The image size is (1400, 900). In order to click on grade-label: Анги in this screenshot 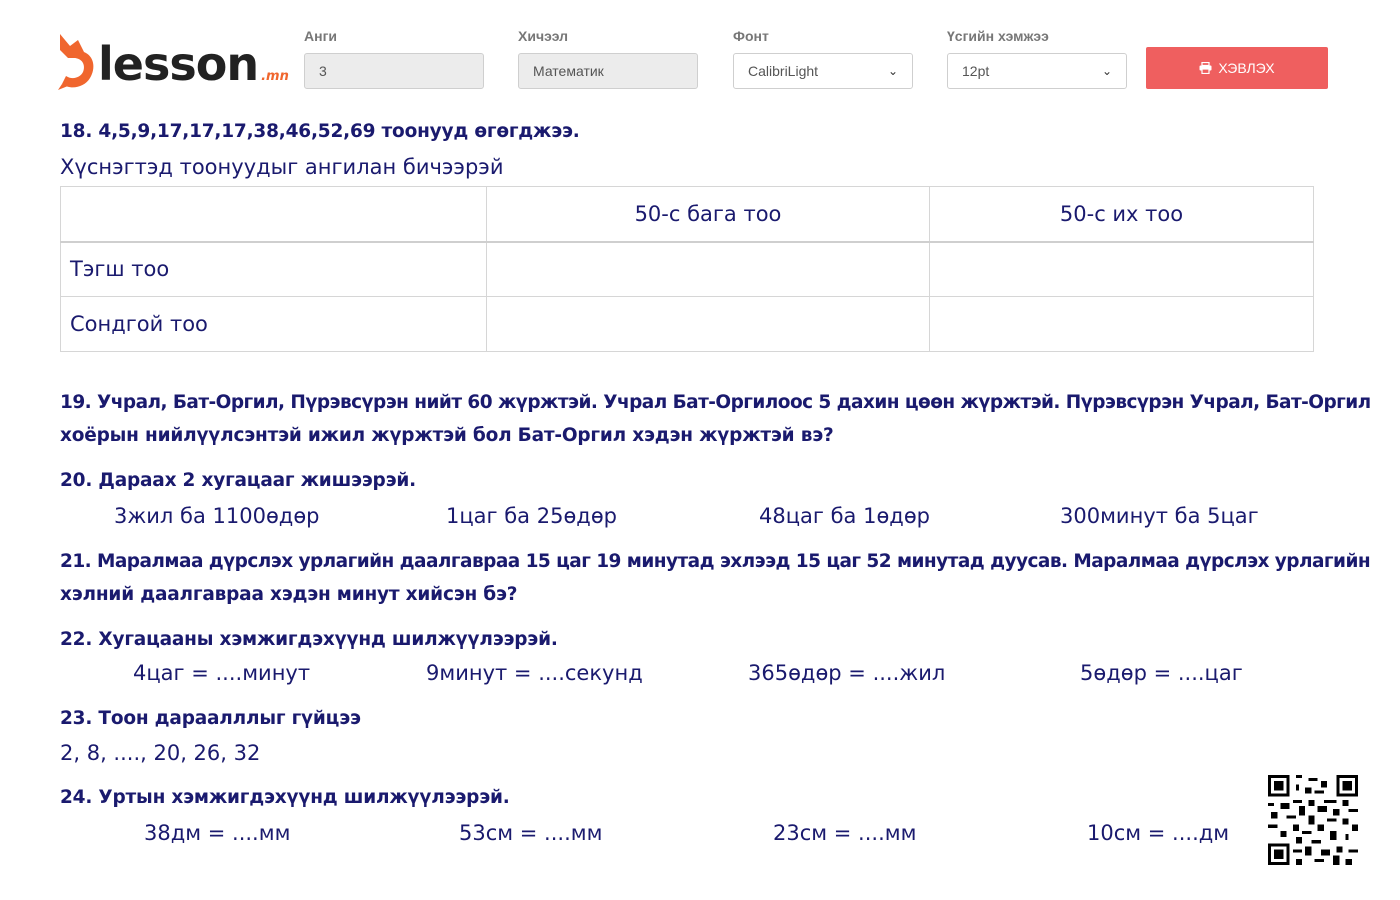, I will do `click(321, 36)`.